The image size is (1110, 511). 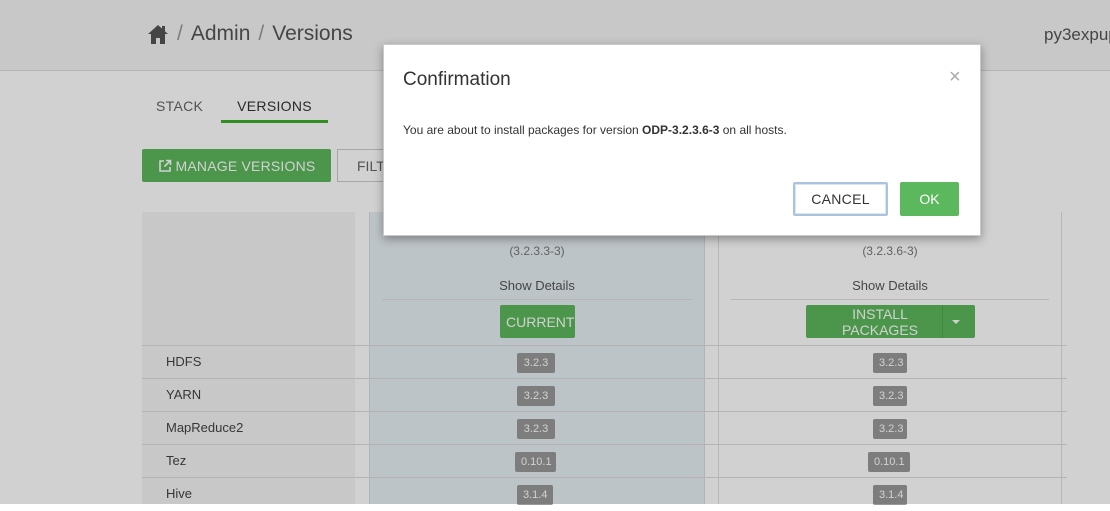 I want to click on dialog-title: Confirmation, so click(x=457, y=79).